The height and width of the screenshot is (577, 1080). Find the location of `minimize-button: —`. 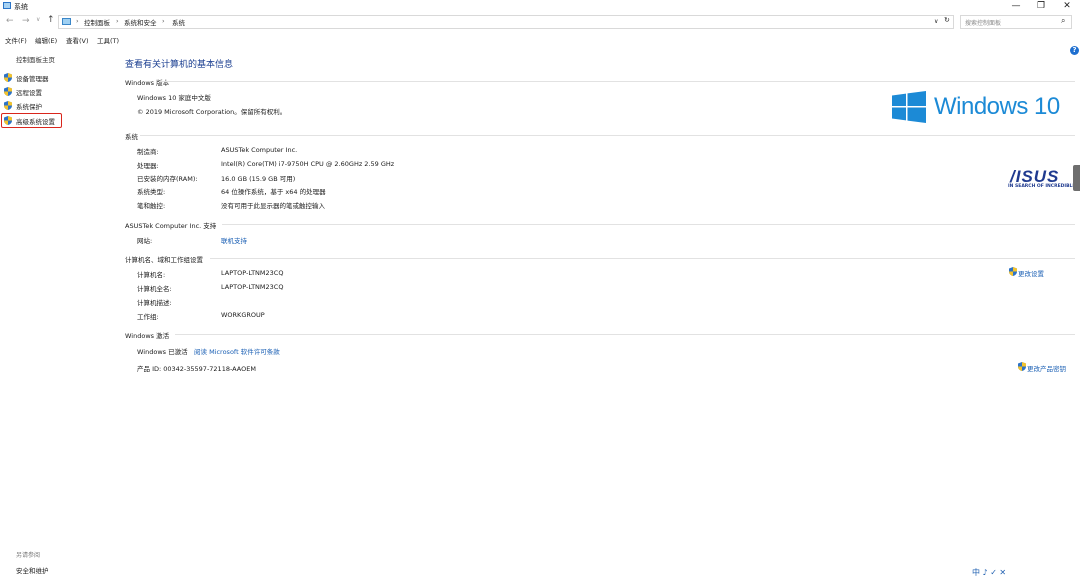

minimize-button: — is located at coordinates (1016, 6).